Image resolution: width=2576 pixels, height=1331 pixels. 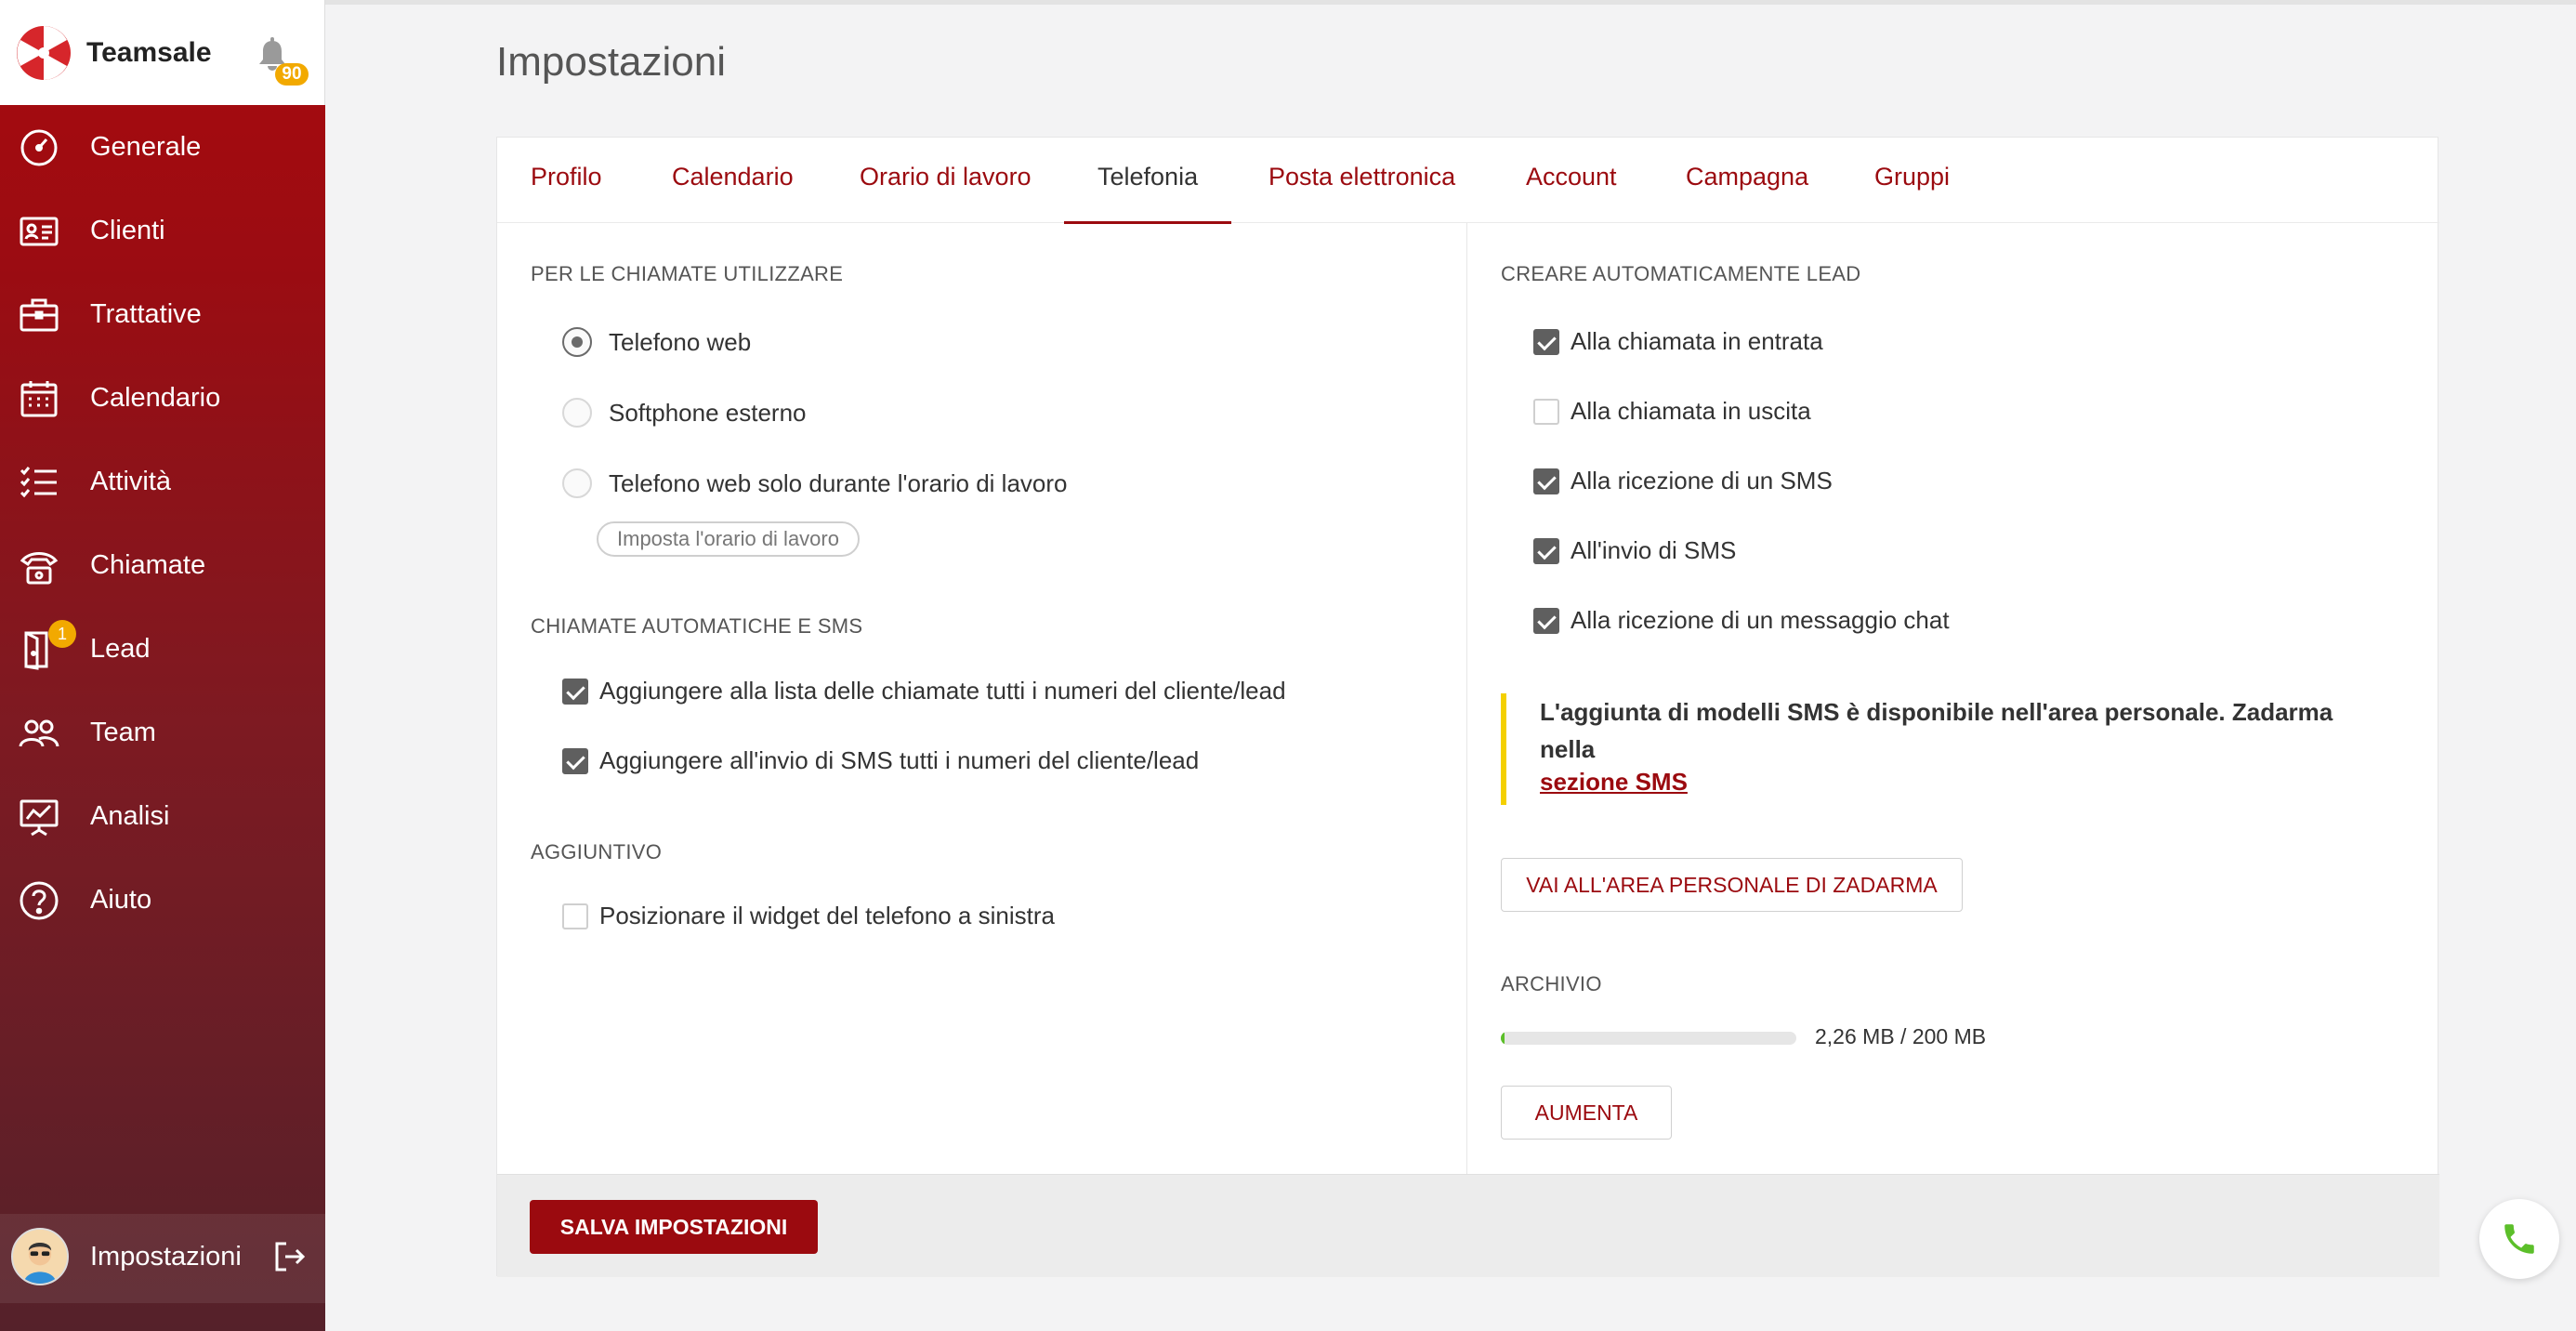 I want to click on checkbox-lead-outgoing-call: Alla chiamata in uscita, so click(x=1672, y=411).